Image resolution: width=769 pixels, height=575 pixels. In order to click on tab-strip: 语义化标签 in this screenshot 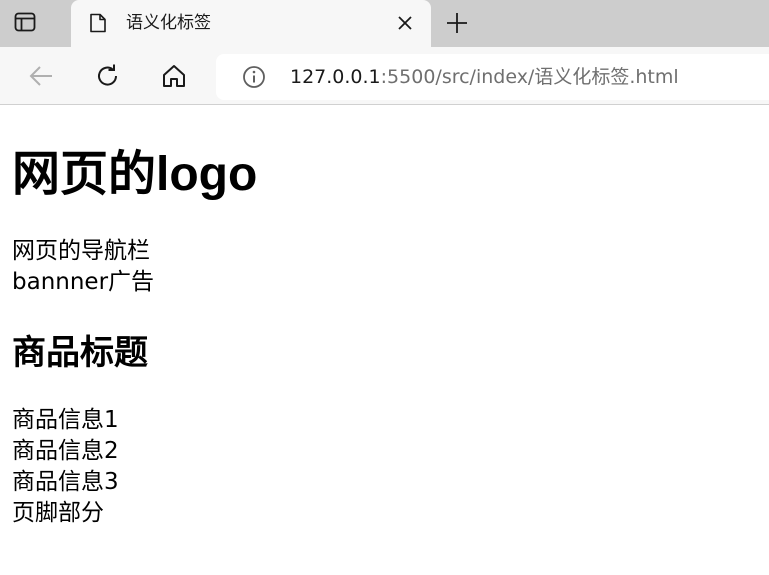, I will do `click(384, 23)`.